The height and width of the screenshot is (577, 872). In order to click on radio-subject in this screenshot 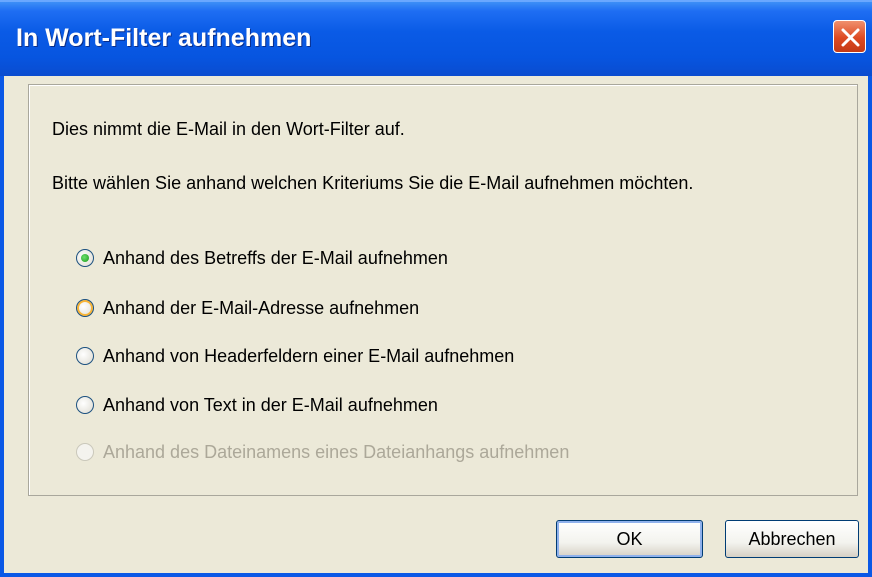, I will do `click(85, 258)`.